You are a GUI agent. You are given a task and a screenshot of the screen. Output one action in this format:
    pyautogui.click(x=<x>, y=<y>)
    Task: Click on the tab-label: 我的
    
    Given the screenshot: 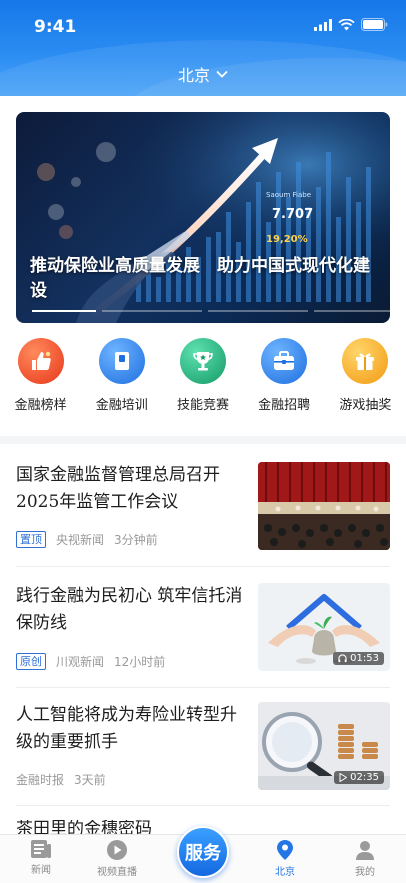 What is the action you would take?
    pyautogui.click(x=365, y=872)
    